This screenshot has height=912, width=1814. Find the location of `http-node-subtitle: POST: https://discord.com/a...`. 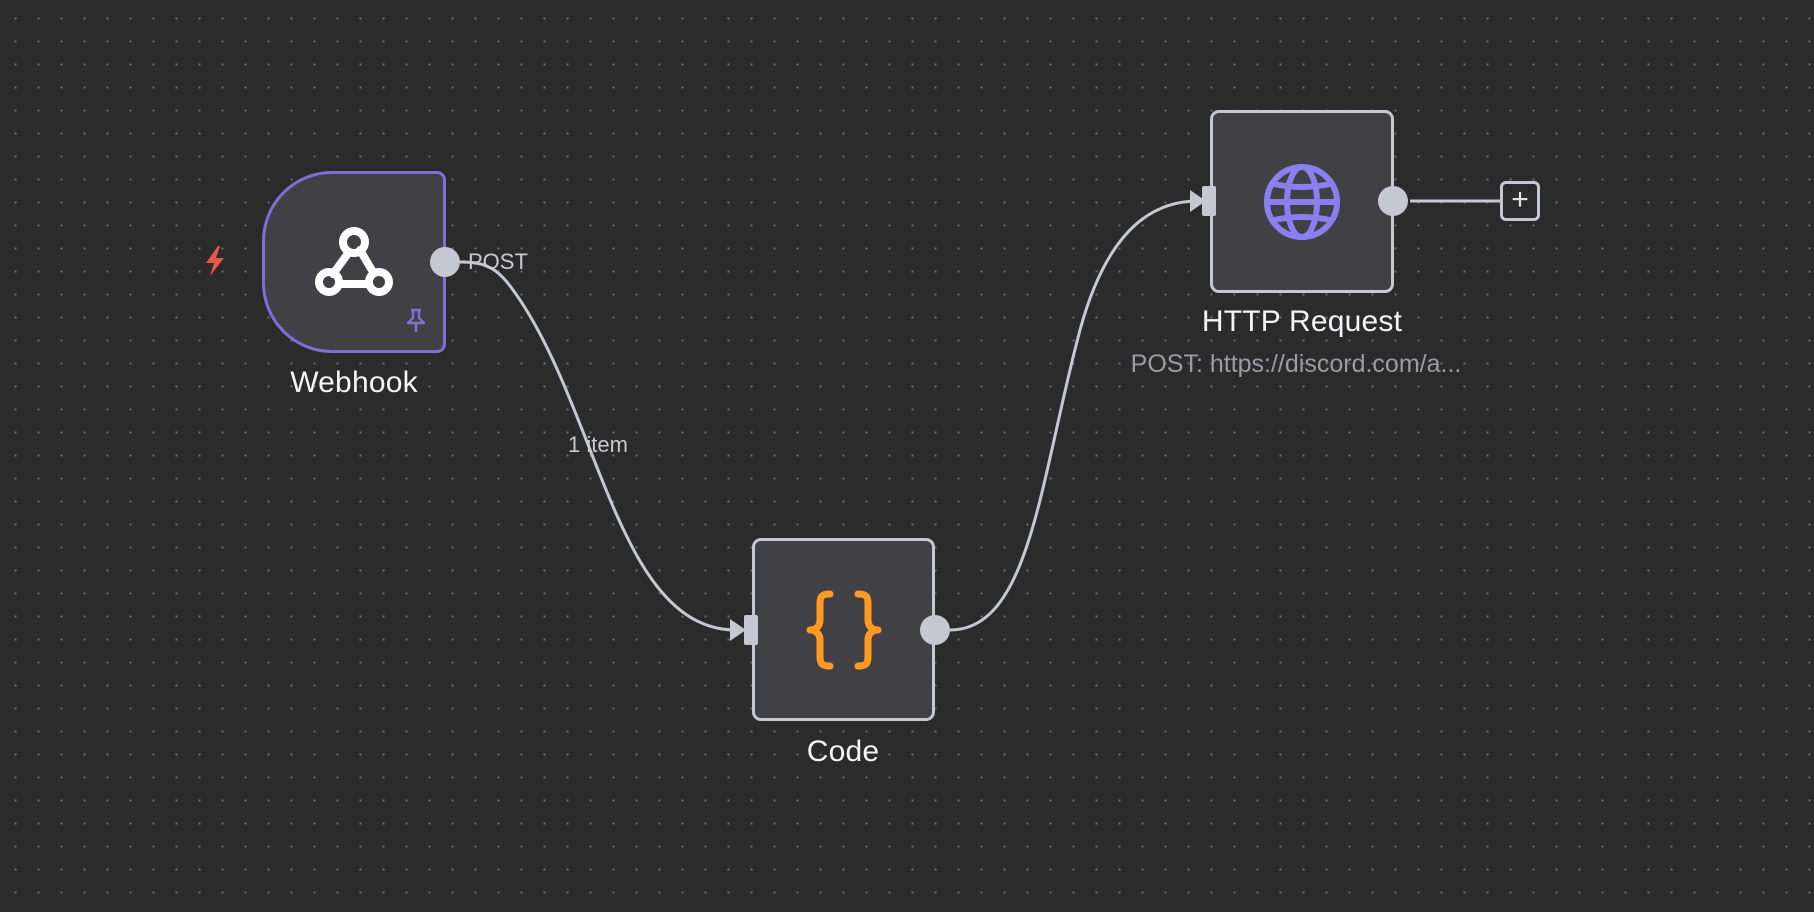

http-node-subtitle: POST: https://discord.com/a... is located at coordinates (1296, 364).